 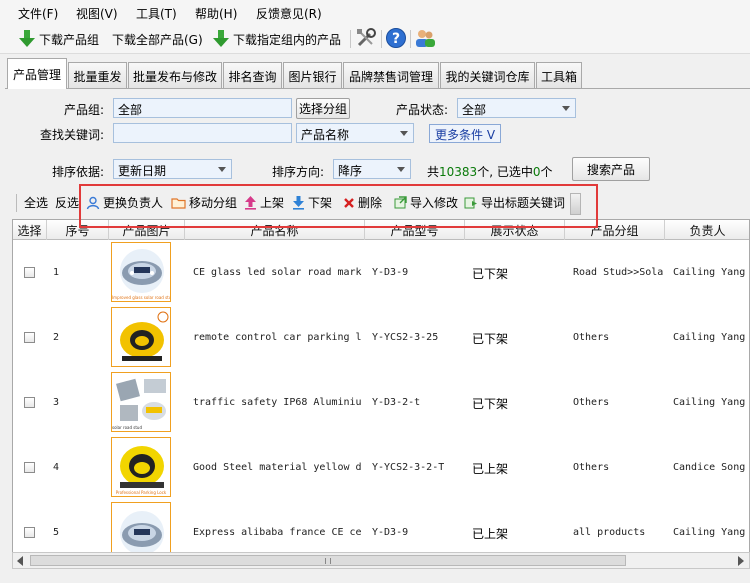 I want to click on user-icon, so click(x=93, y=202).